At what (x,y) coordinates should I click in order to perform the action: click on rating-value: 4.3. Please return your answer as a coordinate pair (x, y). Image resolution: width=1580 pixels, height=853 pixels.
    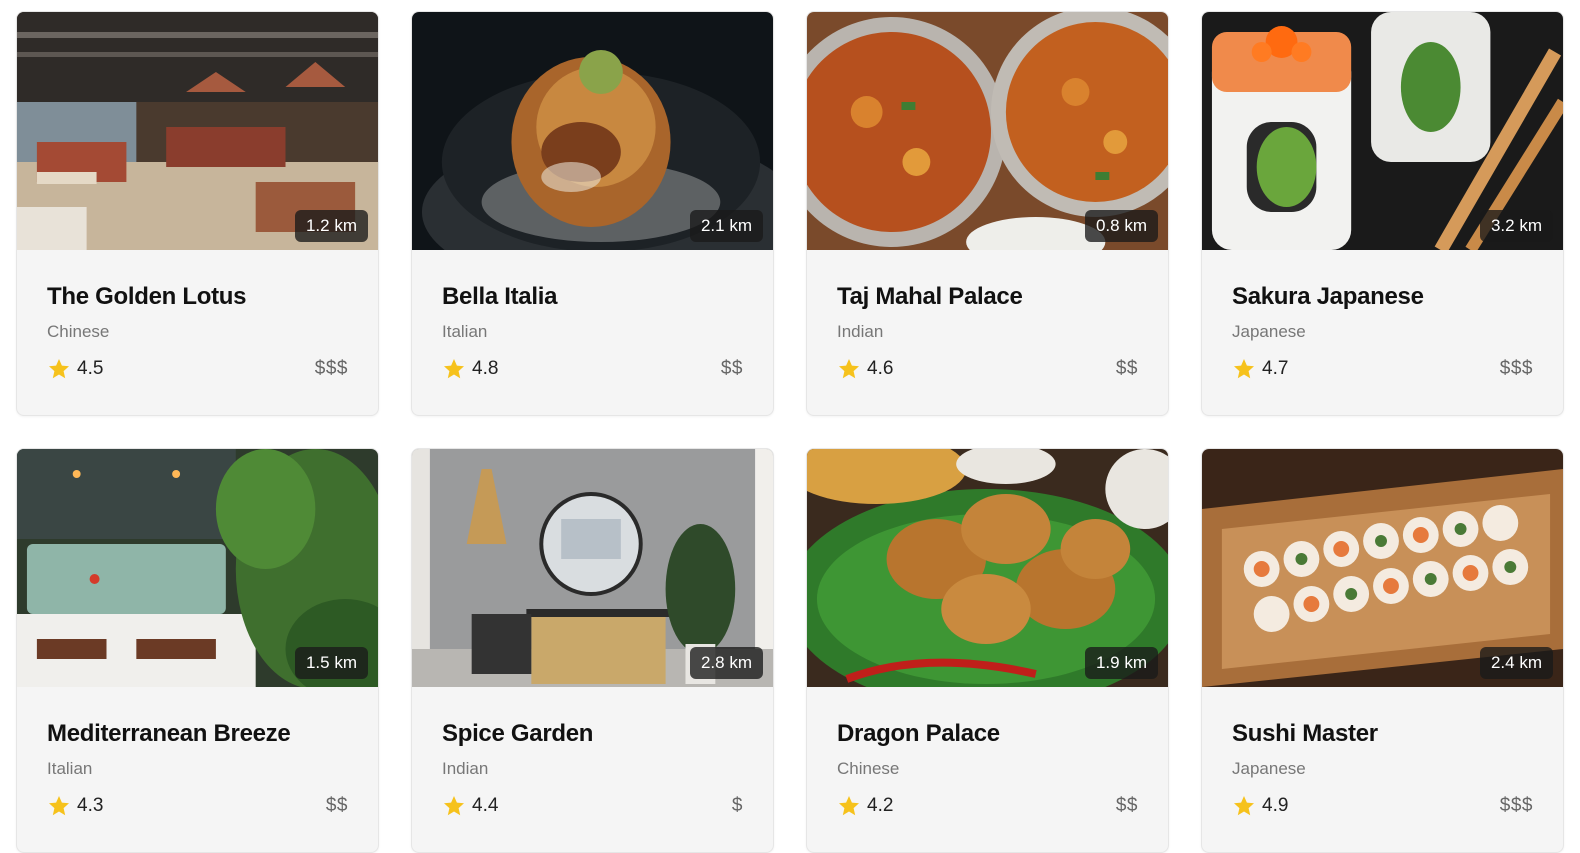
    Looking at the image, I should click on (90, 805).